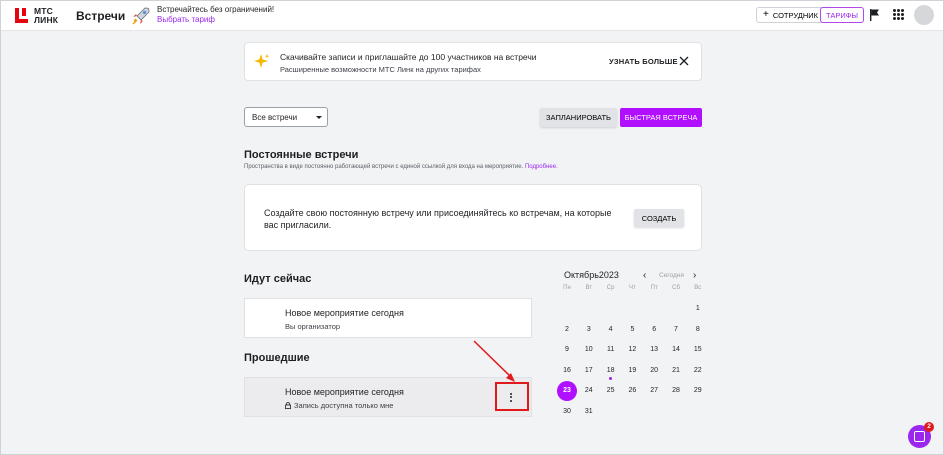  I want to click on calendar-day: 14, so click(676, 350).